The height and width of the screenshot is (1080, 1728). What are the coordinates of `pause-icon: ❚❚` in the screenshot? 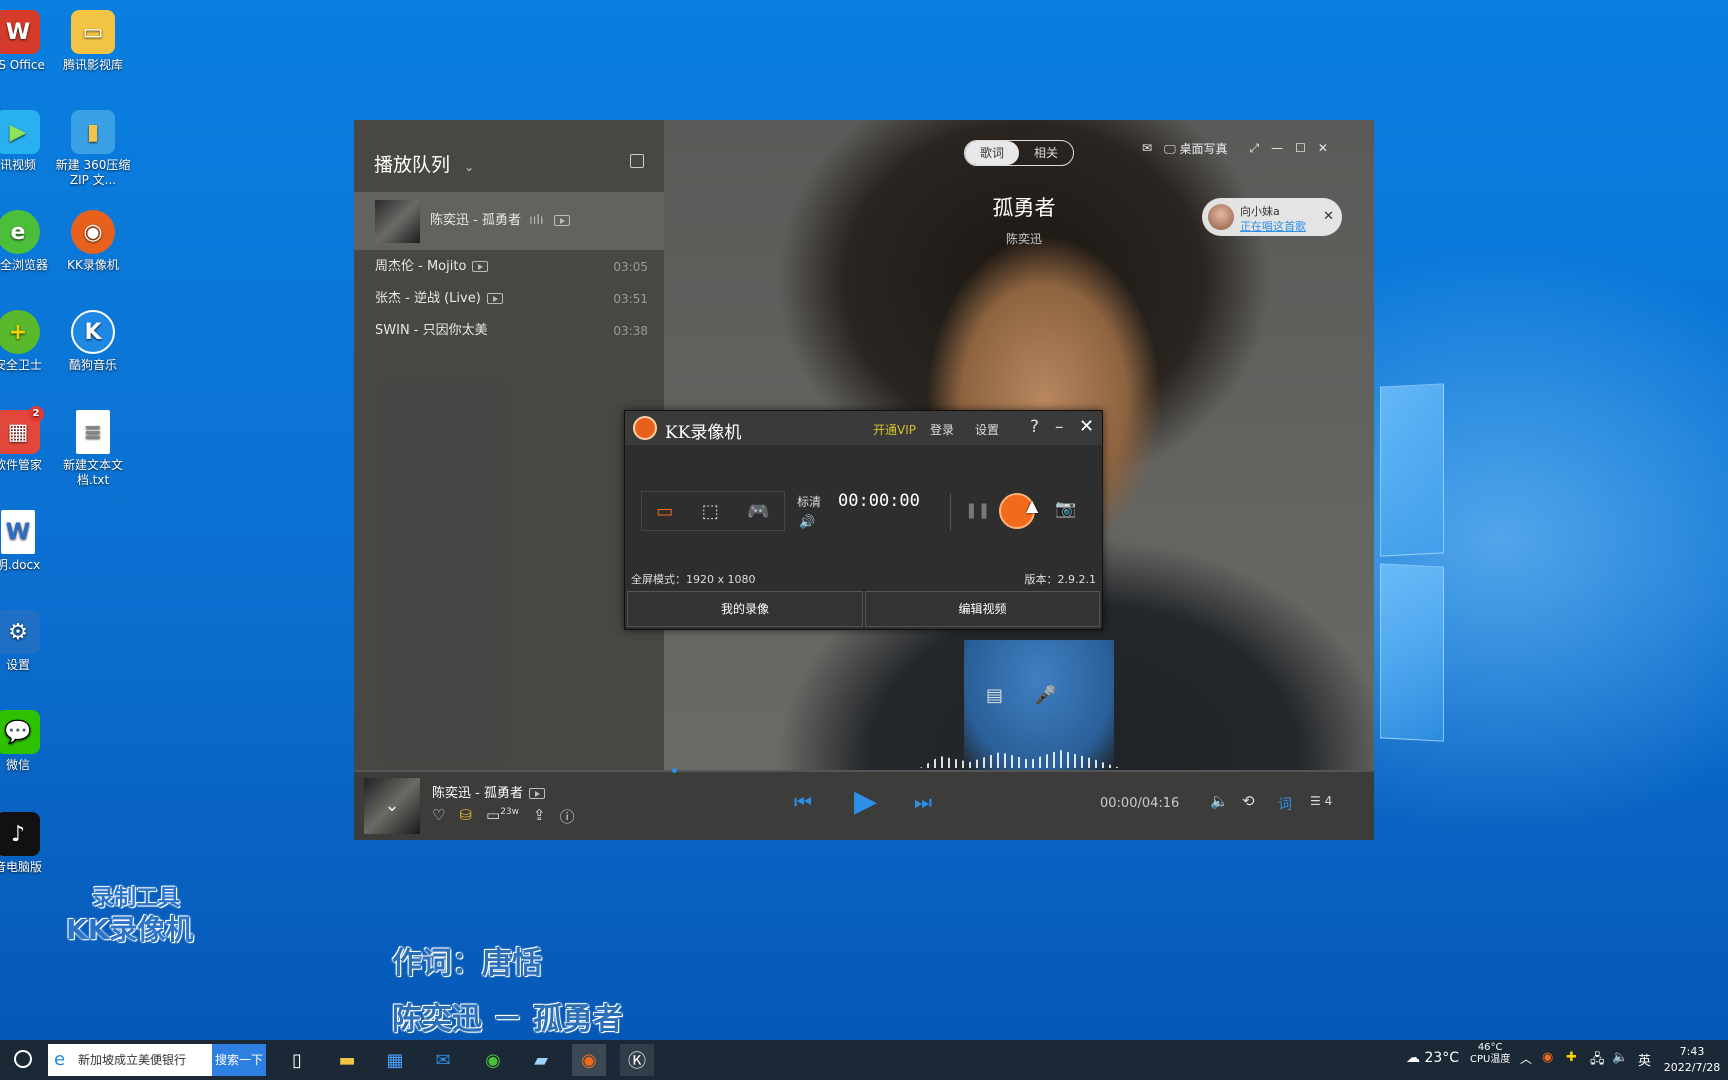 It's located at (977, 510).